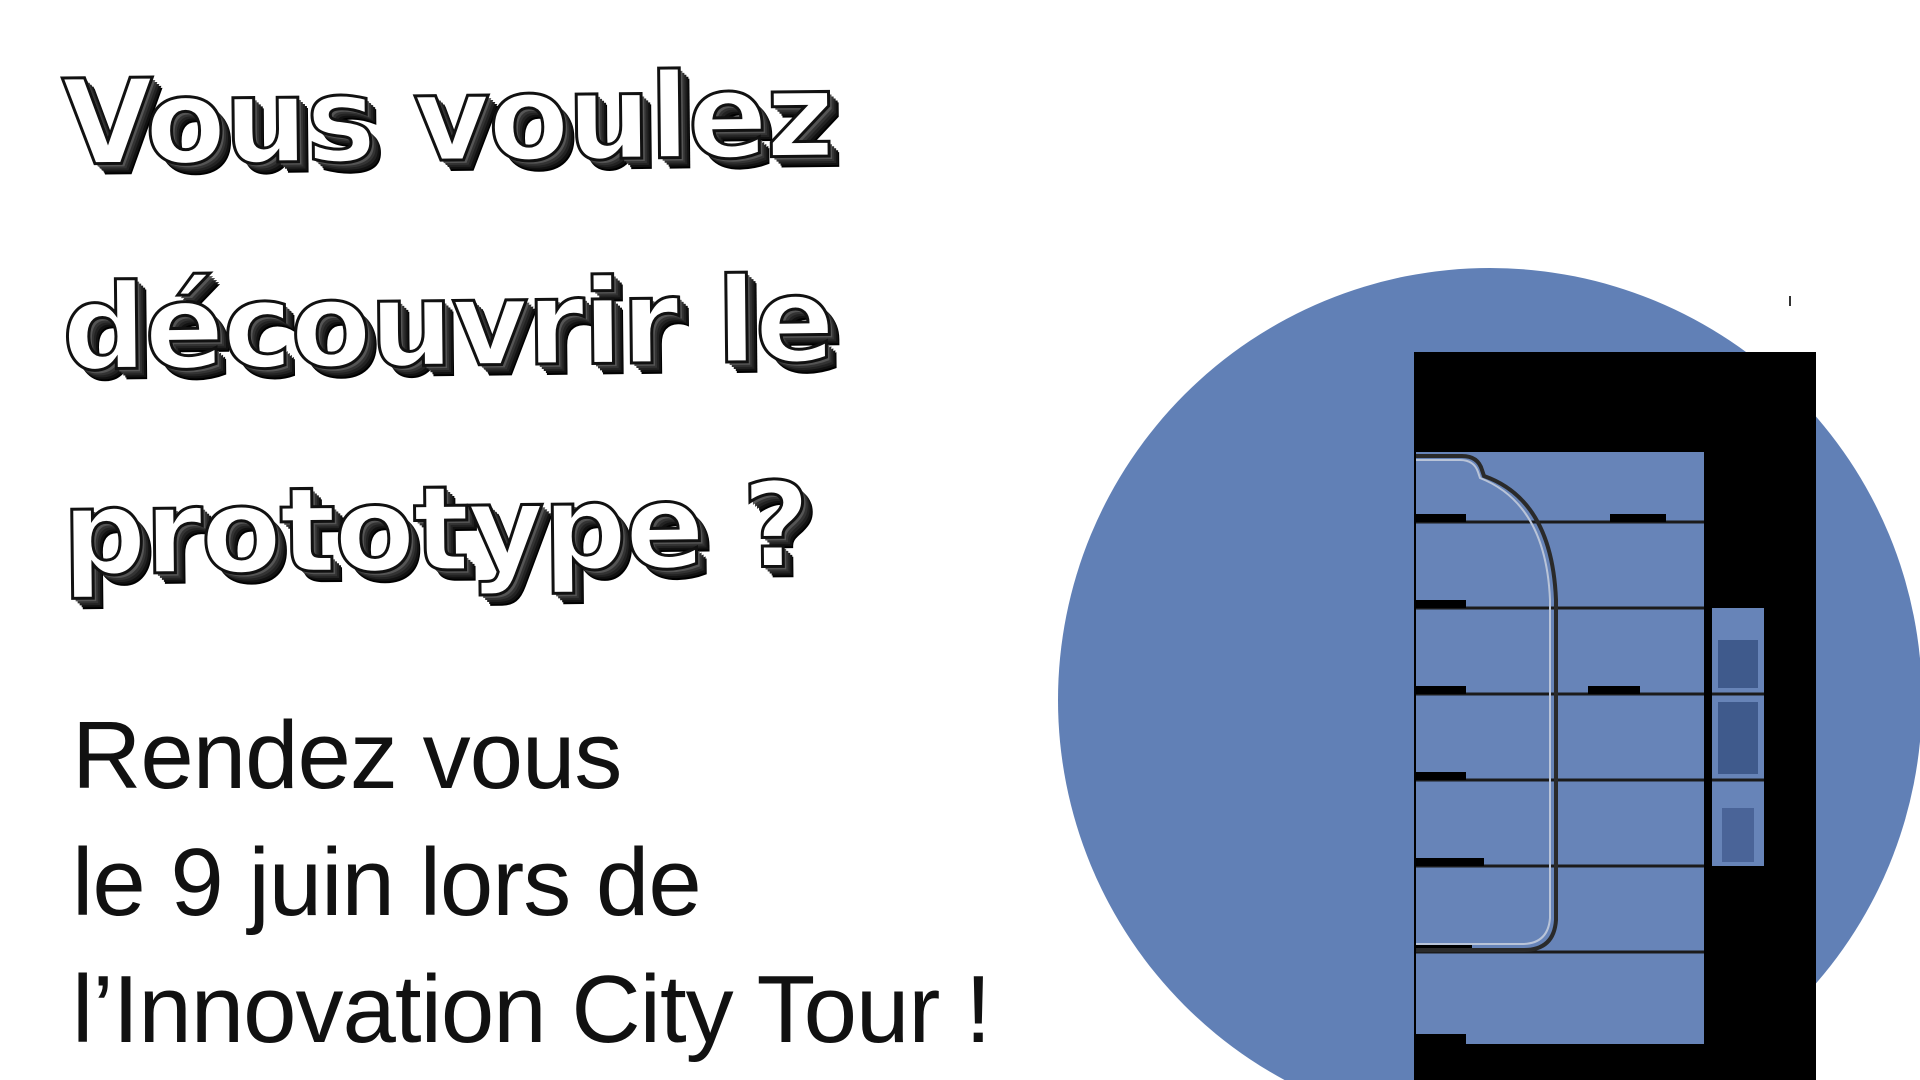  I want to click on subtext-line-1: Rendez vous, so click(347, 755).